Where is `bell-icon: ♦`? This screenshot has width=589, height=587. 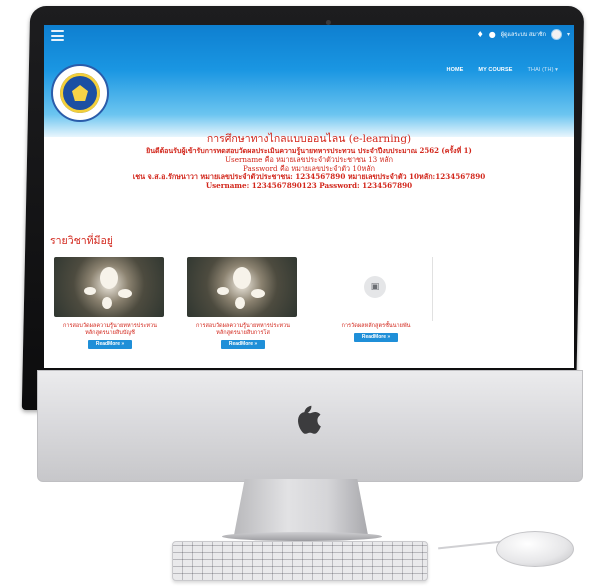 bell-icon: ♦ is located at coordinates (480, 35).